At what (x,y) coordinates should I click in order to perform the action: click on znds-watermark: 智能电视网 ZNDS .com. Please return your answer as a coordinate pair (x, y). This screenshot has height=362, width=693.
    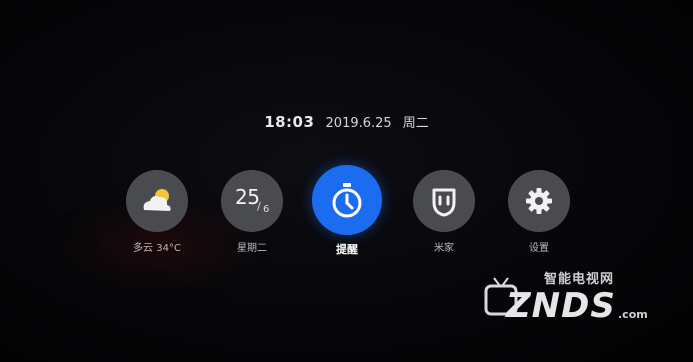
    Looking at the image, I should click on (578, 298).